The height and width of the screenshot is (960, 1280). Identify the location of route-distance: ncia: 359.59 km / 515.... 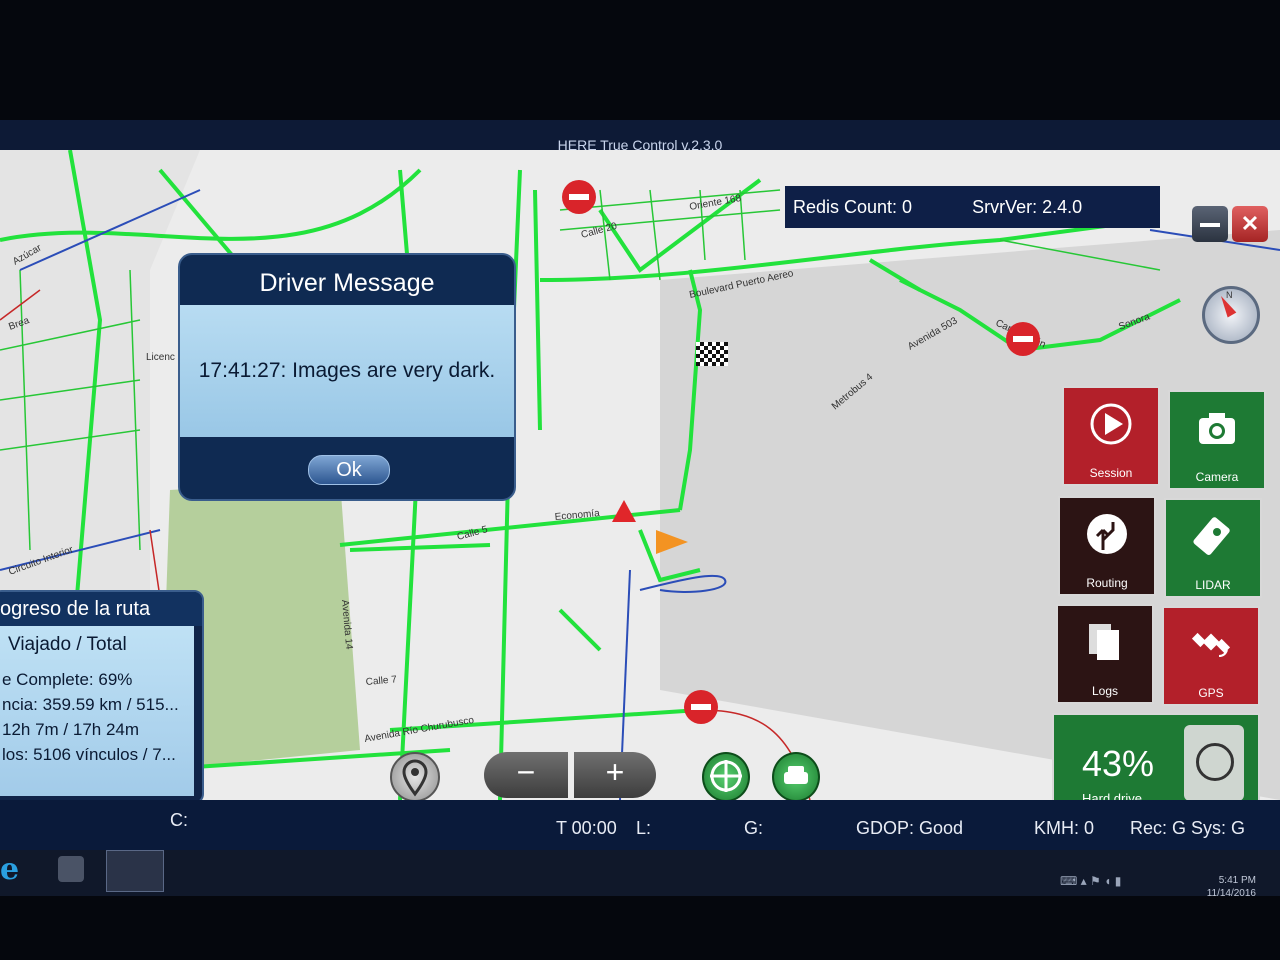
(90, 704).